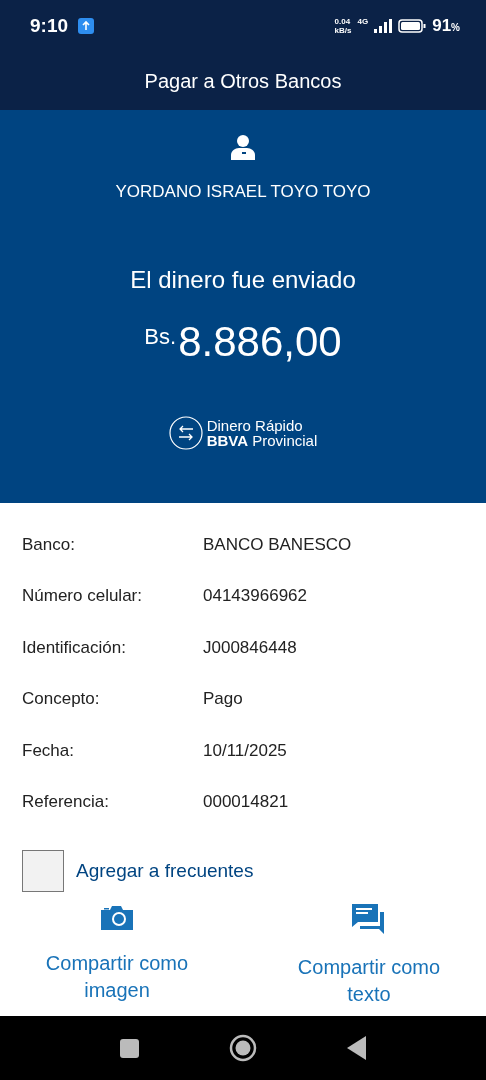 The width and height of the screenshot is (486, 1080). Describe the element at coordinates (412, 26) in the screenshot. I see `battery-icon` at that location.